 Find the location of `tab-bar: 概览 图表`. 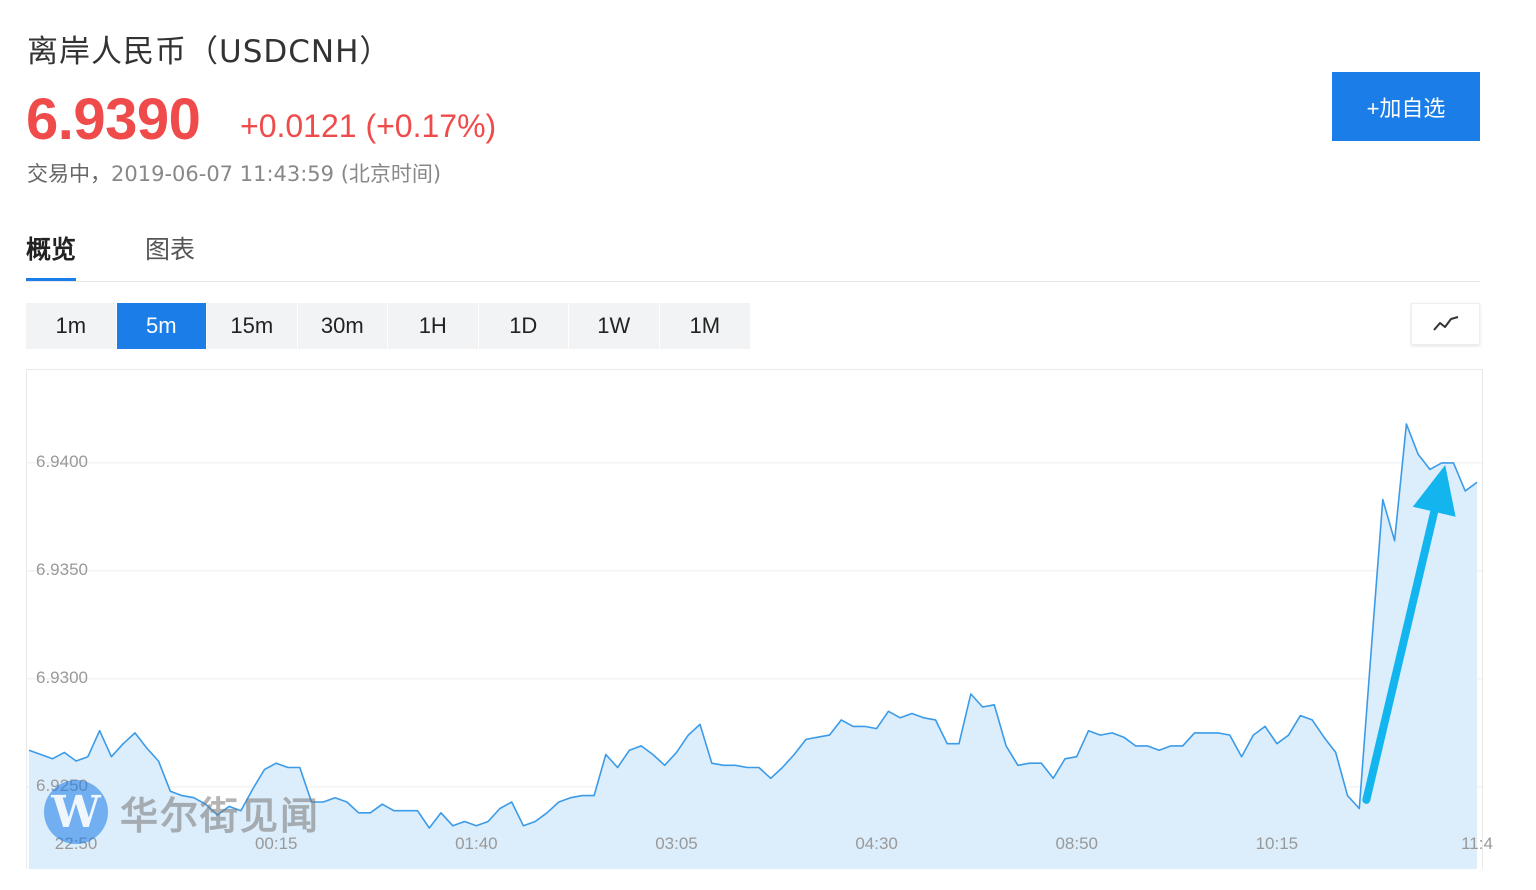

tab-bar: 概览 图表 is located at coordinates (753, 256).